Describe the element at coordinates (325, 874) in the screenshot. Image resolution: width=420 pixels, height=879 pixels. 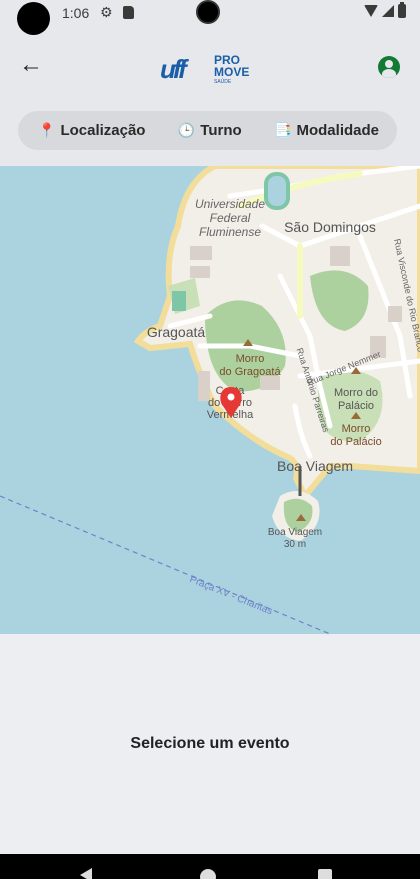
I see `nav-recents-icon` at that location.